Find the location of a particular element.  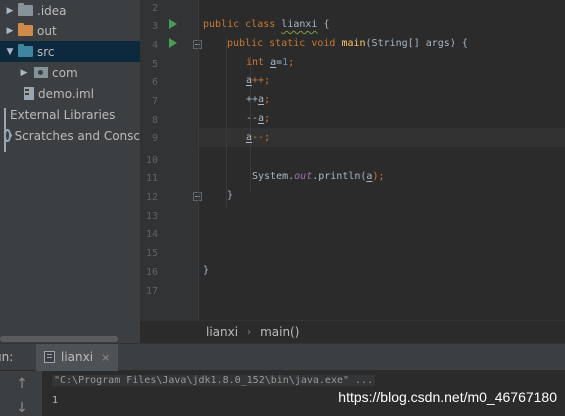

run-main-icon is located at coordinates (173, 43).